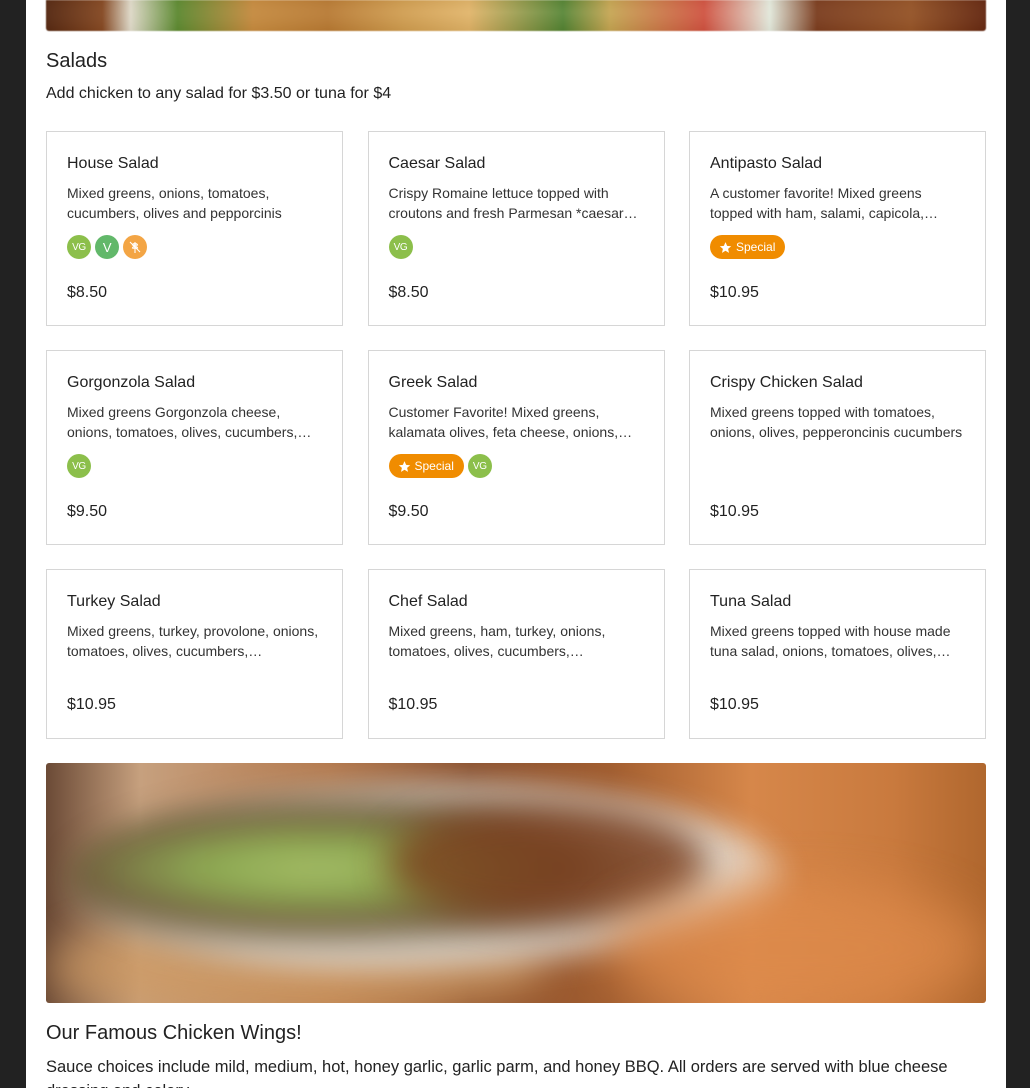  I want to click on menu-item-name: Turkey Salad, so click(114, 601).